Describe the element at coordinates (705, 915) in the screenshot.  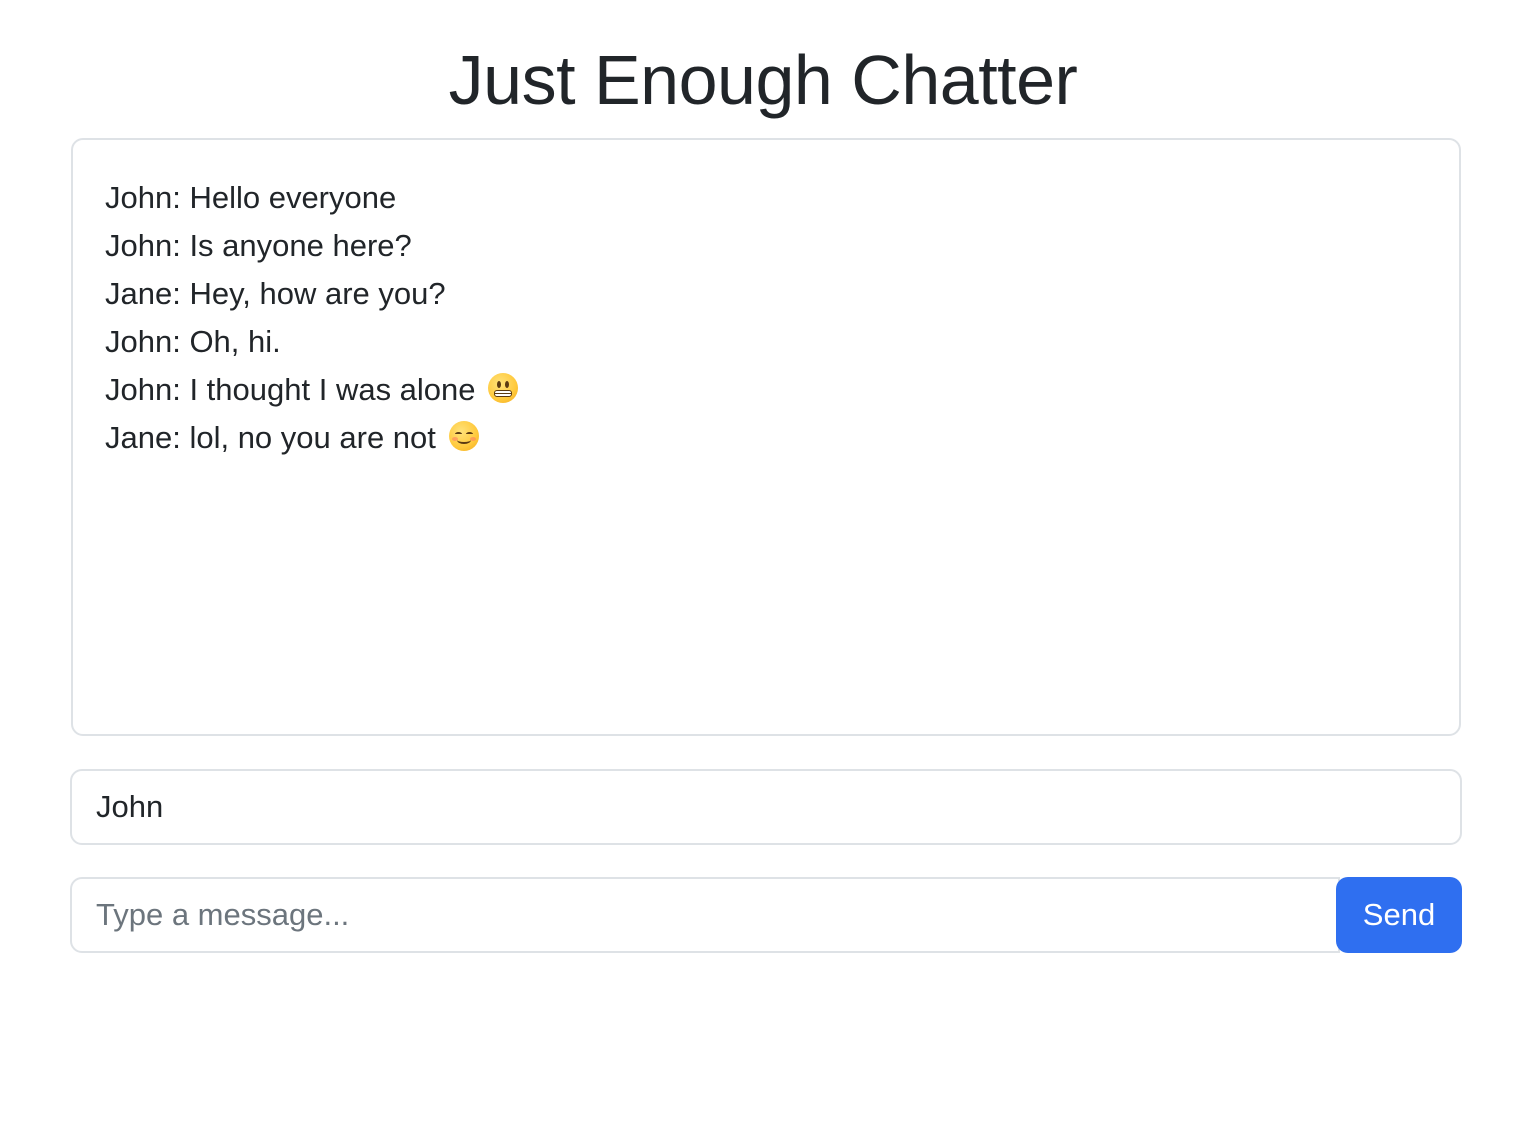
I see `message-input` at that location.